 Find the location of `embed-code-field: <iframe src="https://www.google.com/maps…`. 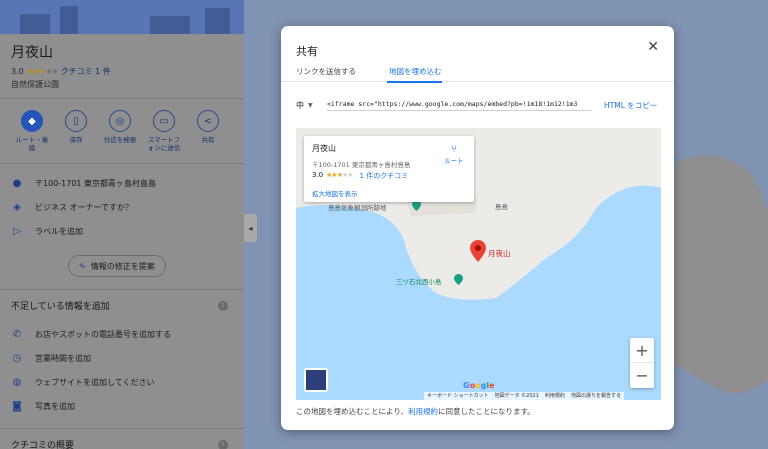

embed-code-field: <iframe src="https://www.google.com/maps… is located at coordinates (459, 104).